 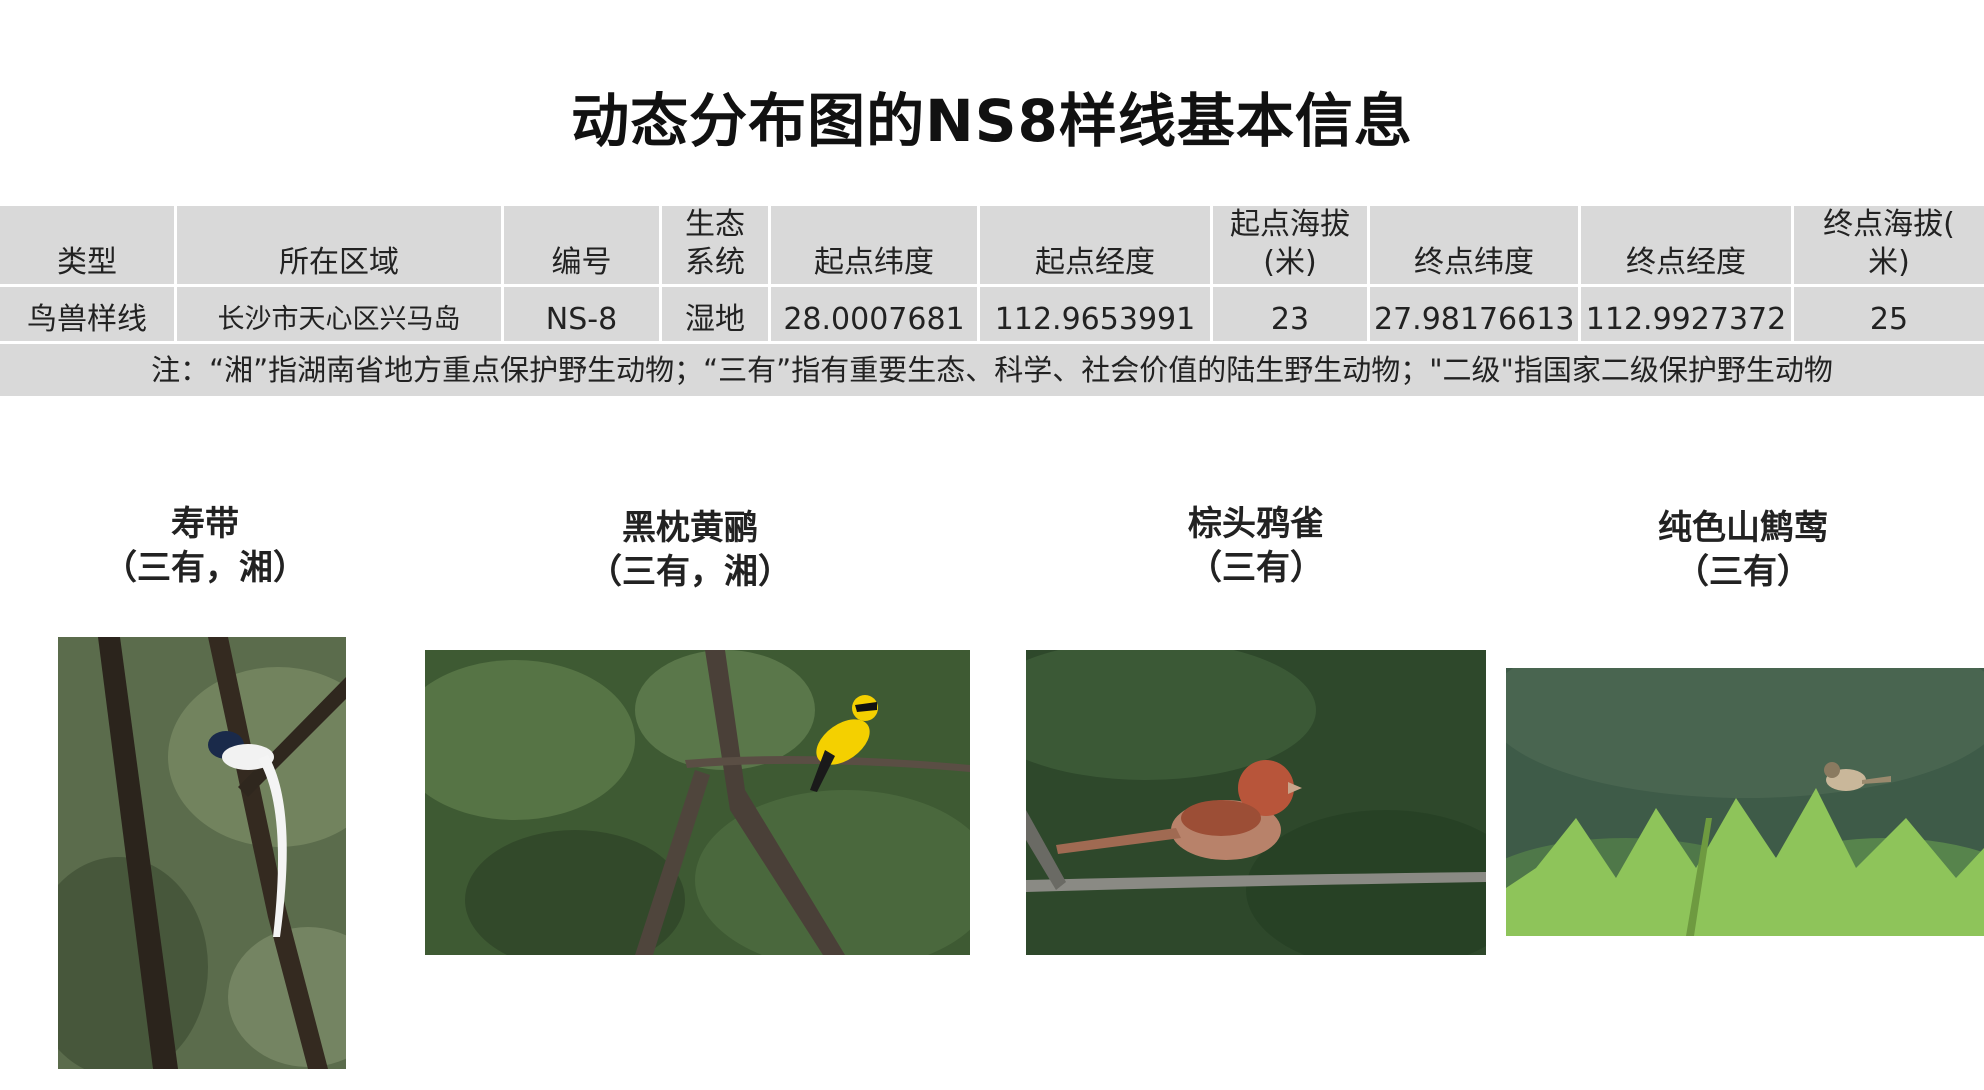 I want to click on cell-code: NS-8, so click(x=583, y=315).